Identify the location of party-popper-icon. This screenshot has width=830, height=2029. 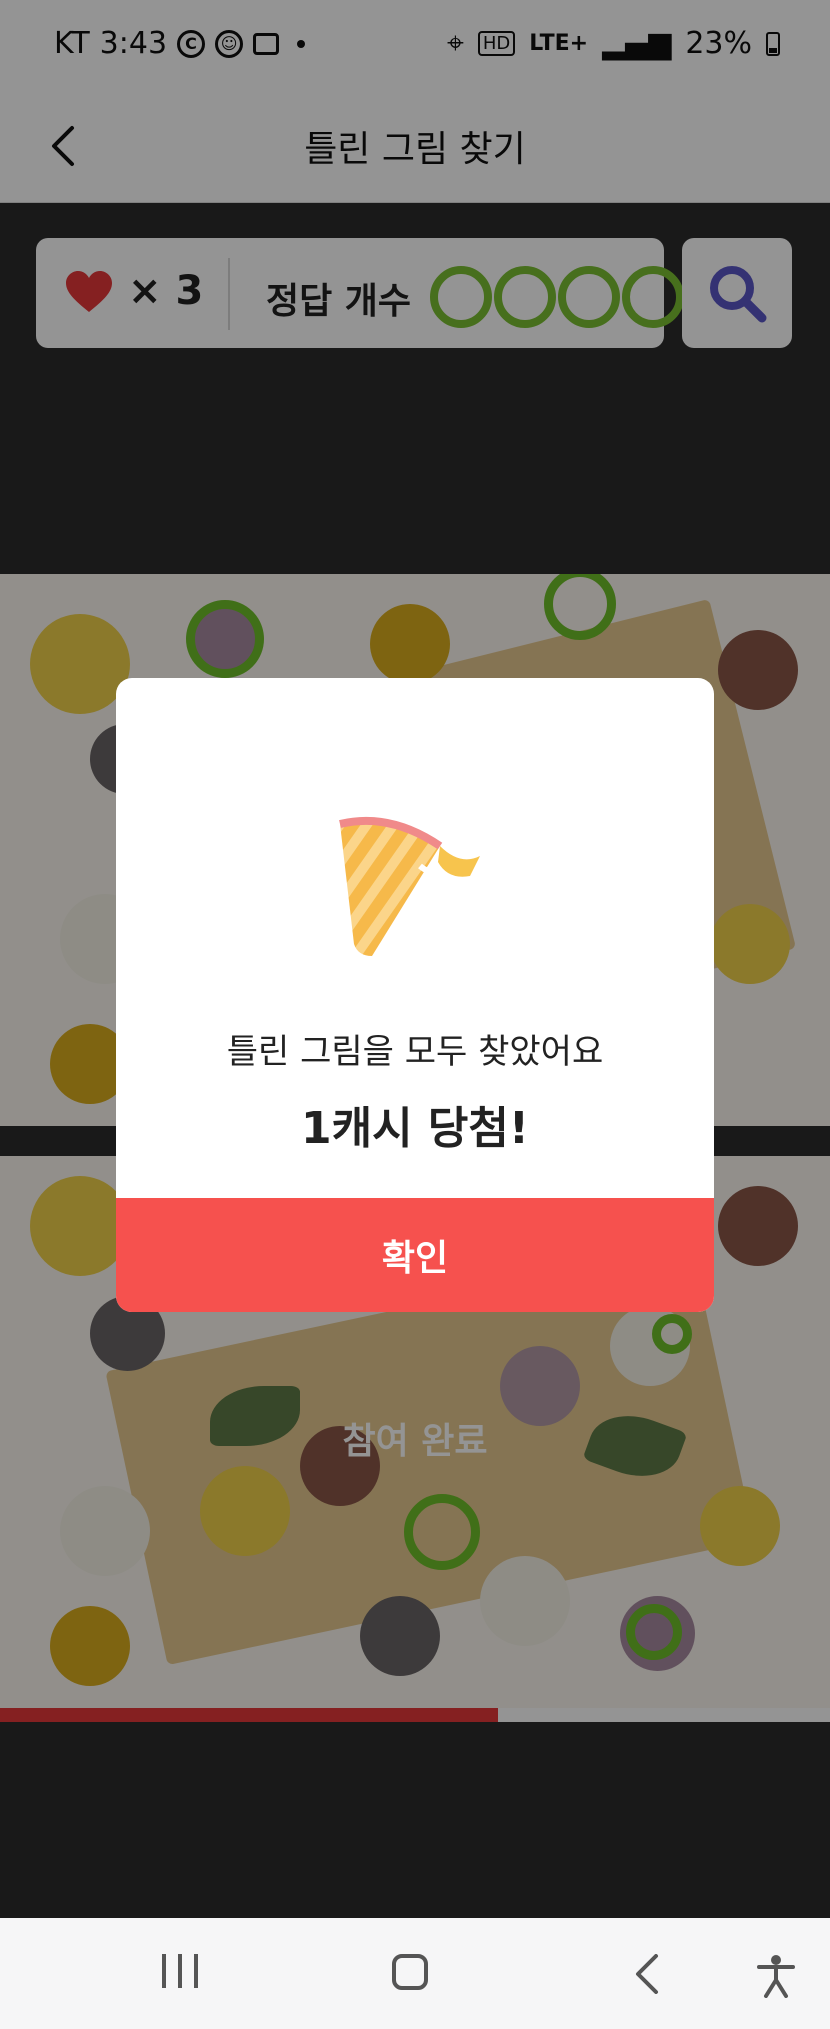
(409, 886).